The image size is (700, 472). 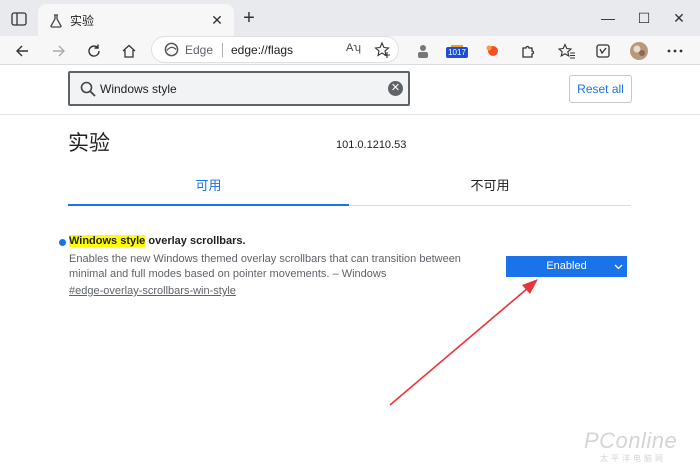 I want to click on tab-active: 实验 ✕, so click(x=136, y=20).